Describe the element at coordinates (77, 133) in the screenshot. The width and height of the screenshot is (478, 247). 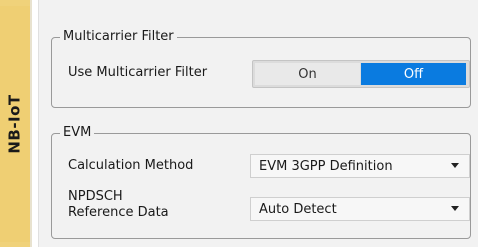
I see `evm-title: EVM` at that location.